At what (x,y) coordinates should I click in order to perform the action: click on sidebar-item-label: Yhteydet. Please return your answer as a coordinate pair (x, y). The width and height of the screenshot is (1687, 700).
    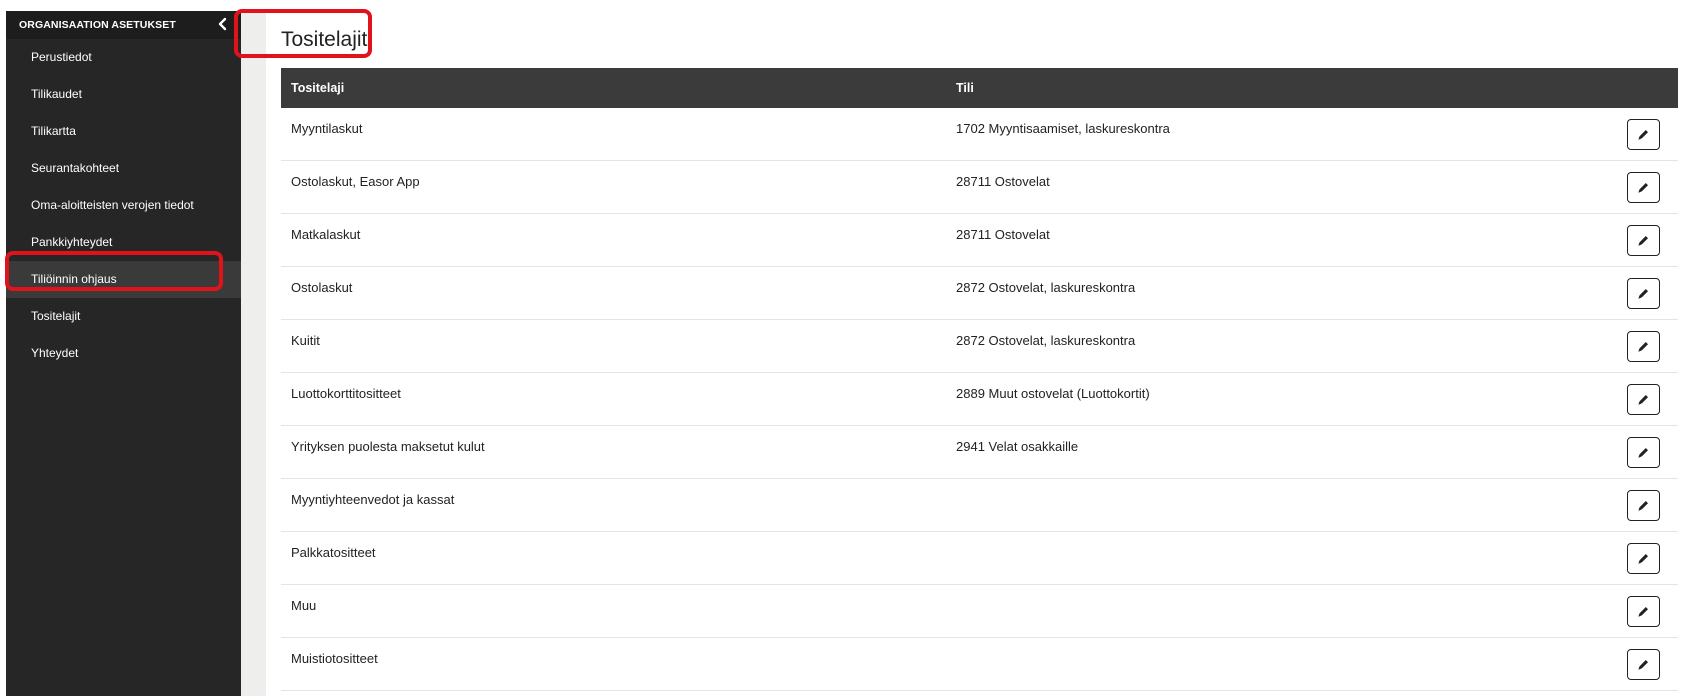
    Looking at the image, I should click on (55, 353).